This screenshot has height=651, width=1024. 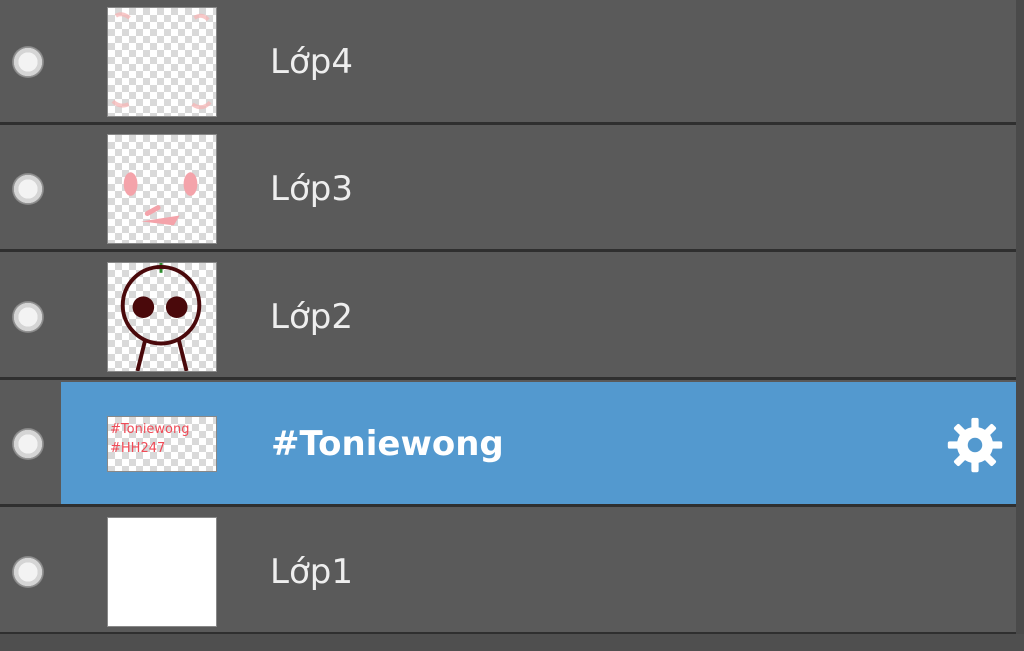 What do you see at coordinates (150, 439) in the screenshot?
I see `thumbnail-text: #Toniewong #HH247` at bounding box center [150, 439].